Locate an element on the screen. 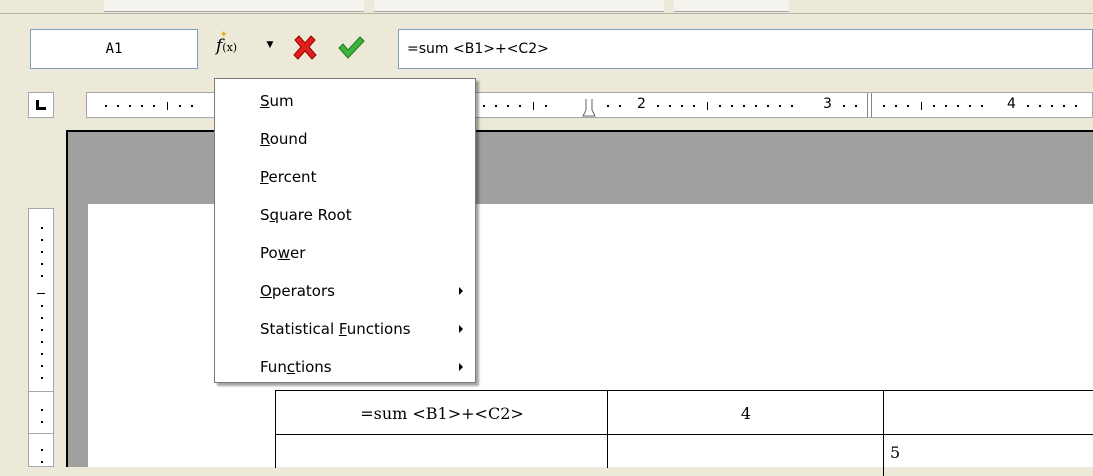 The height and width of the screenshot is (476, 1093). menu-item-percent: Percent is located at coordinates (288, 177).